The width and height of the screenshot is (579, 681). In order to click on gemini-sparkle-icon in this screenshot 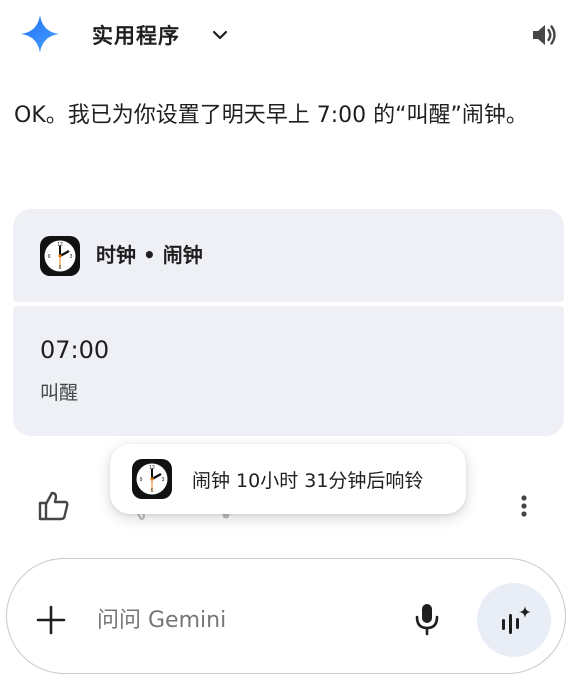, I will do `click(40, 34)`.